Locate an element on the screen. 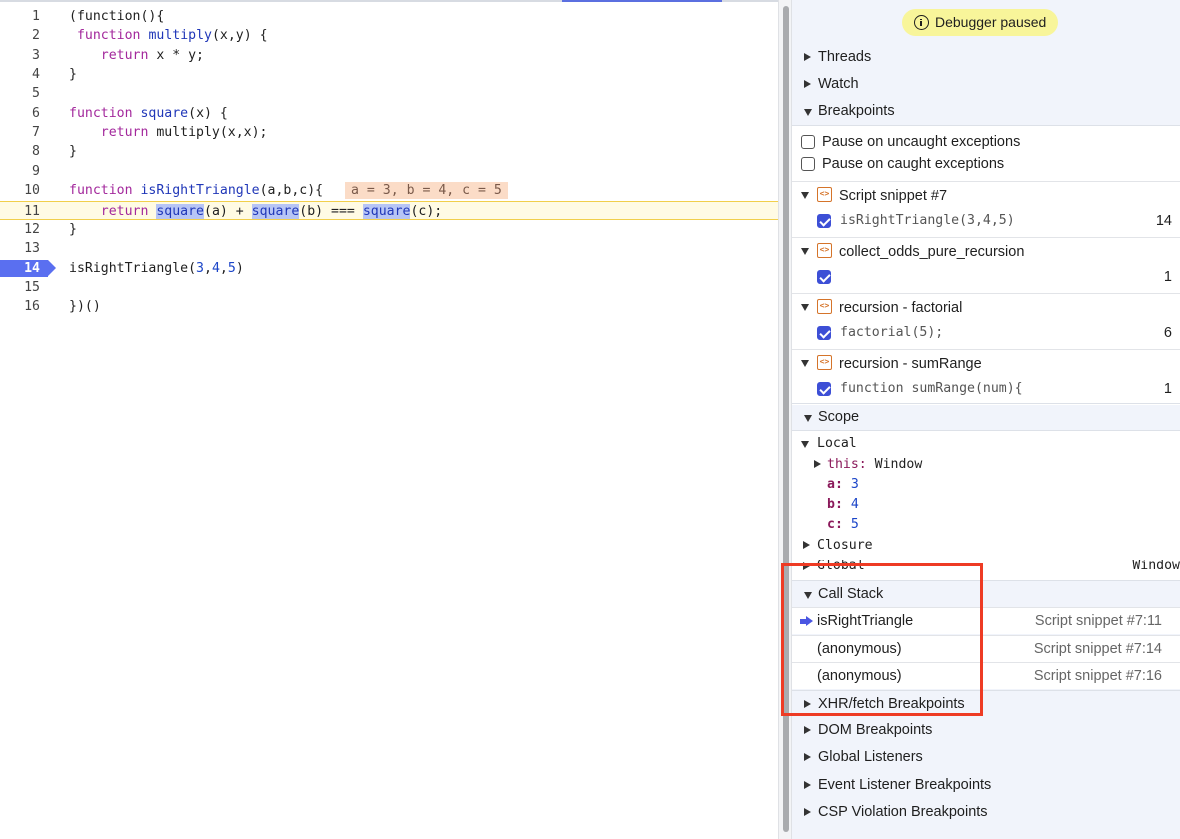  editor-scrollbar is located at coordinates (785, 419).